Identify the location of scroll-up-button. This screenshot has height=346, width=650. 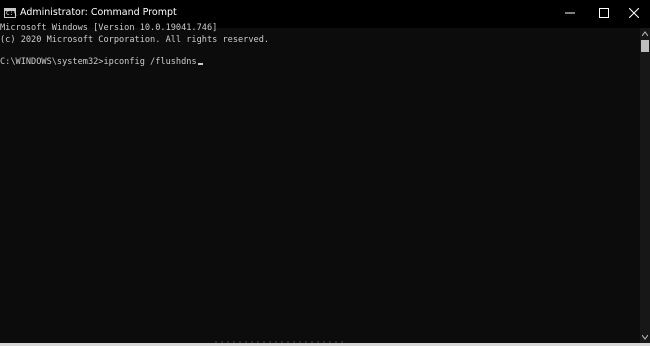
(645, 34).